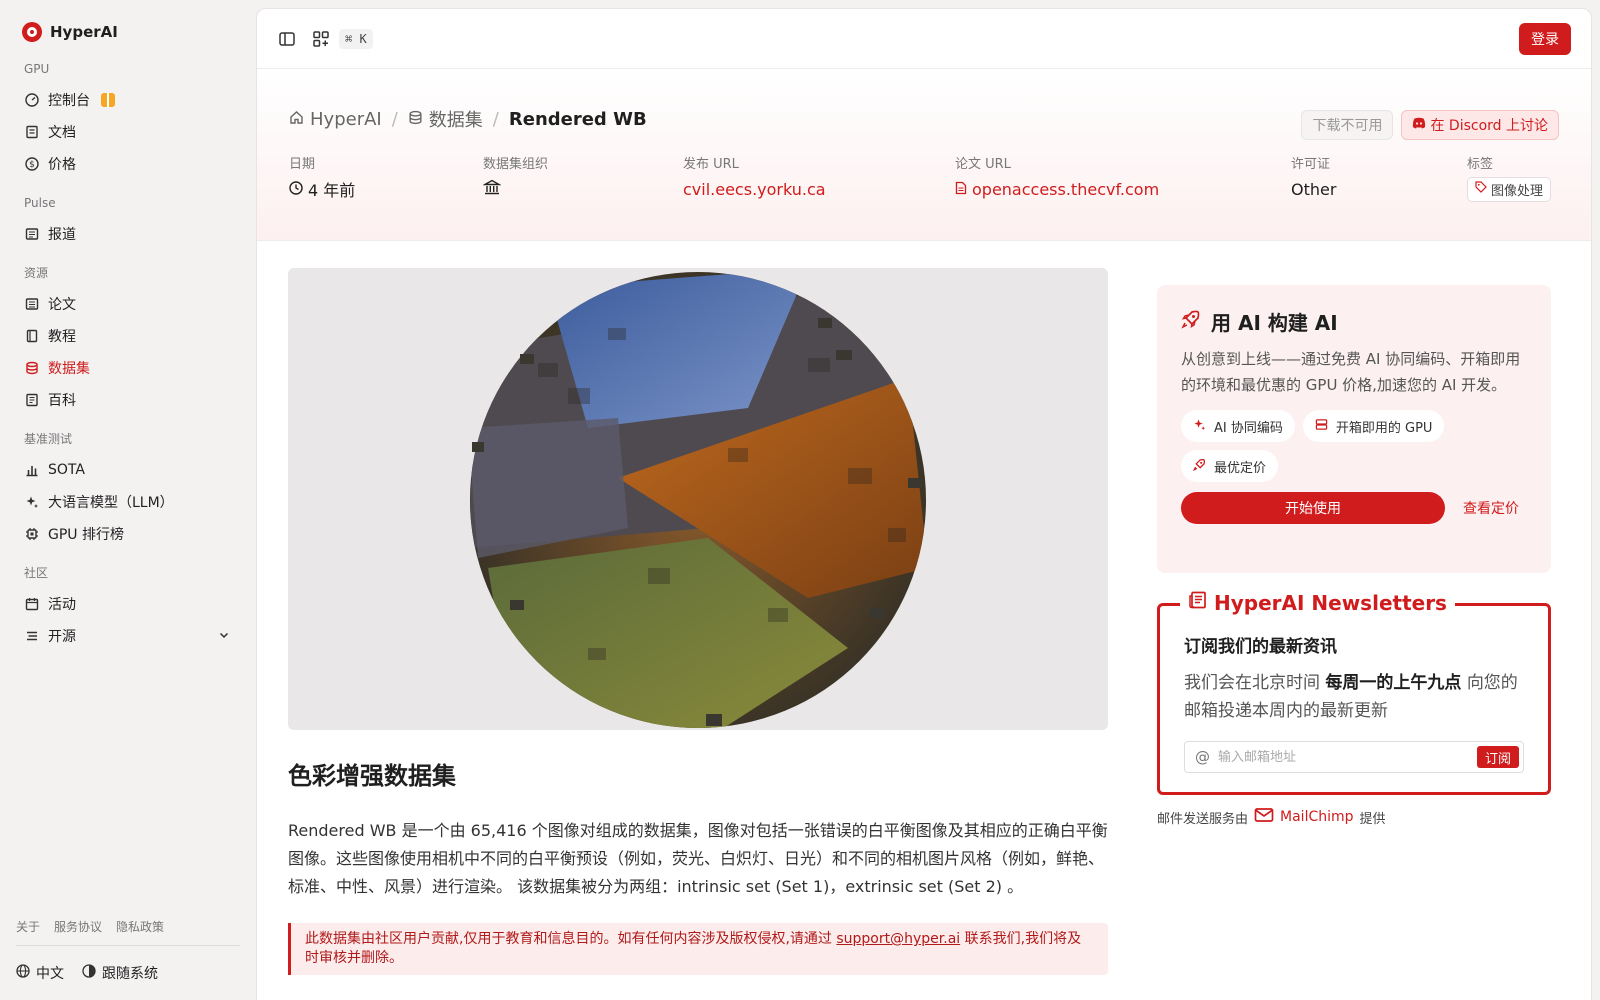 Image resolution: width=1600 pixels, height=1000 pixels. What do you see at coordinates (1260, 647) in the screenshot?
I see `newsletter-heading: 订阅我们的最新资讯` at bounding box center [1260, 647].